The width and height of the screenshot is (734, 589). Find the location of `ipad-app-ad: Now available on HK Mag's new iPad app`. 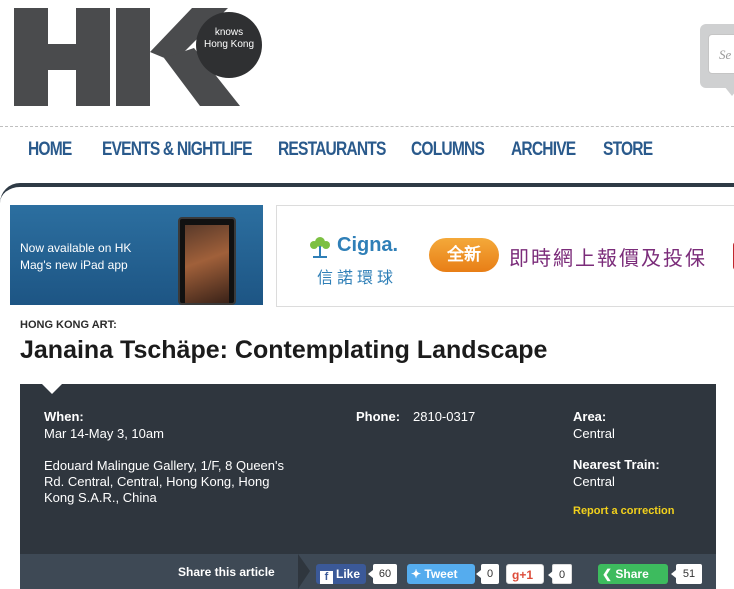

ipad-app-ad: Now available on HK Mag's new iPad app is located at coordinates (136, 255).